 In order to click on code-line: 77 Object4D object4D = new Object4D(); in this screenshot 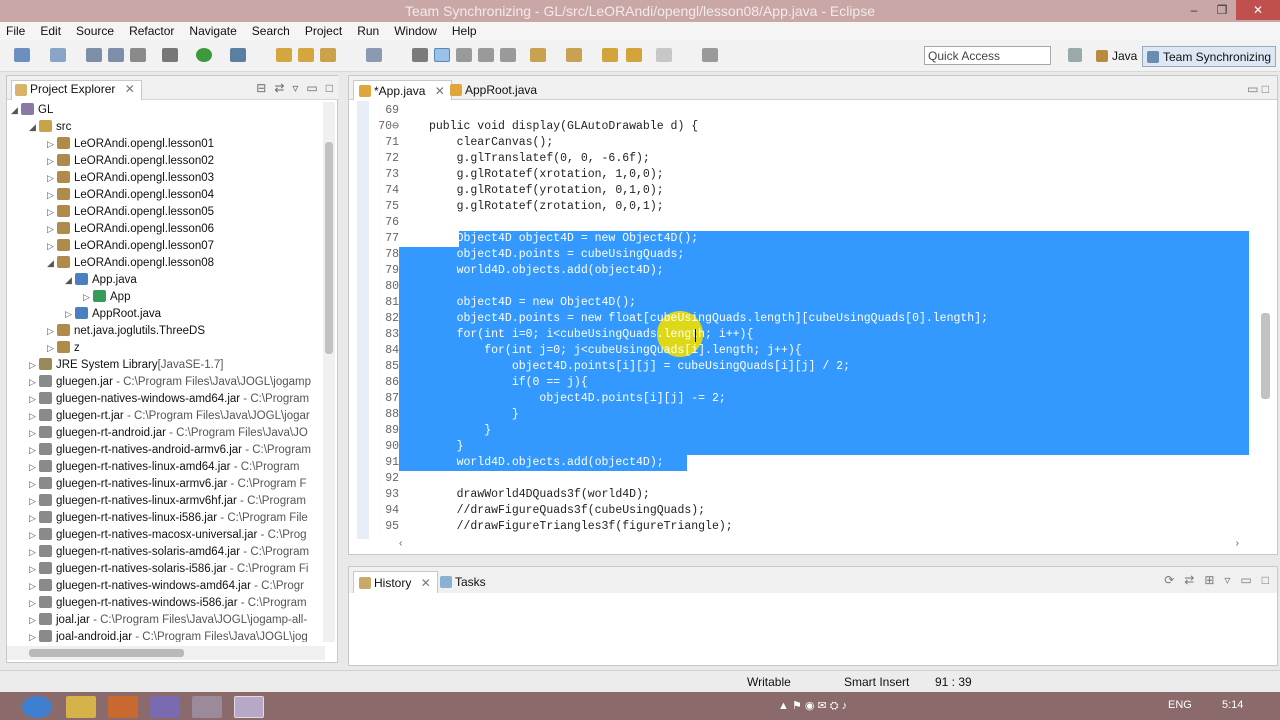, I will do `click(802, 239)`.